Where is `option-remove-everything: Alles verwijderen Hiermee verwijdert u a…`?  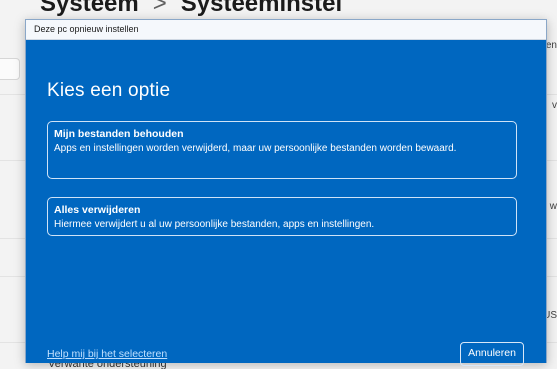
option-remove-everything: Alles verwijderen Hiermee verwijdert u a… is located at coordinates (282, 216).